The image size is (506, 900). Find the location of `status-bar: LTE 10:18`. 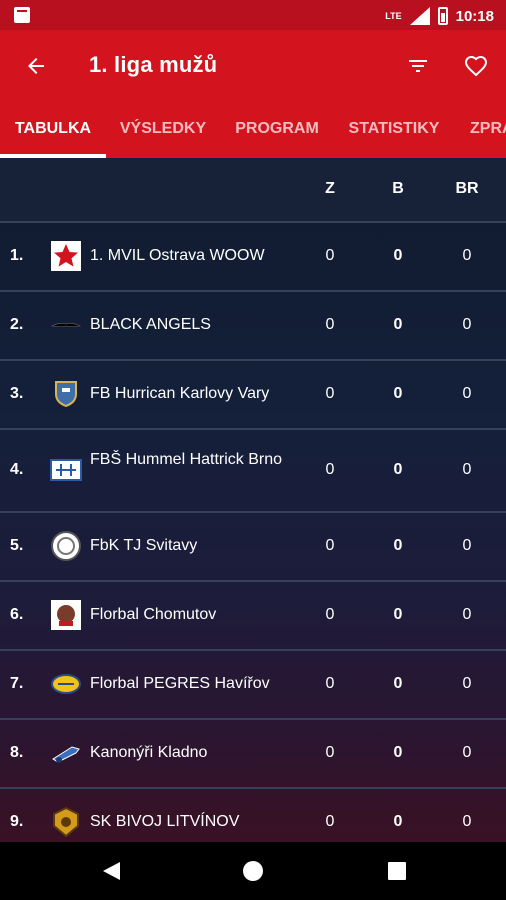

status-bar: LTE 10:18 is located at coordinates (253, 15).